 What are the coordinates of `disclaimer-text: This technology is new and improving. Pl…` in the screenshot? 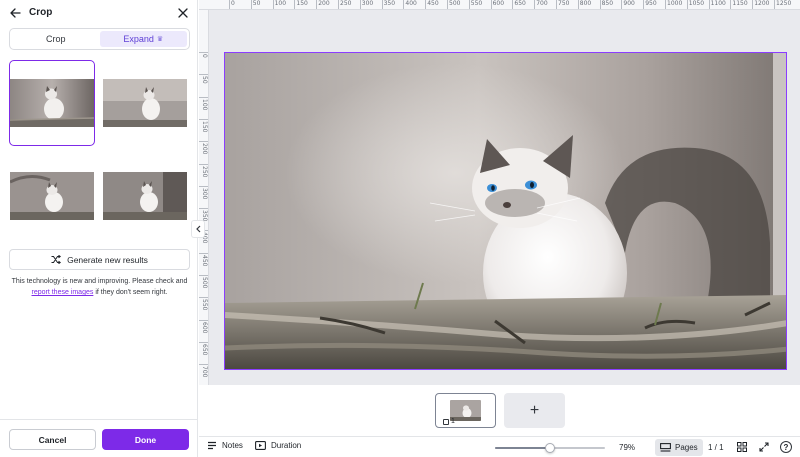 It's located at (99, 287).